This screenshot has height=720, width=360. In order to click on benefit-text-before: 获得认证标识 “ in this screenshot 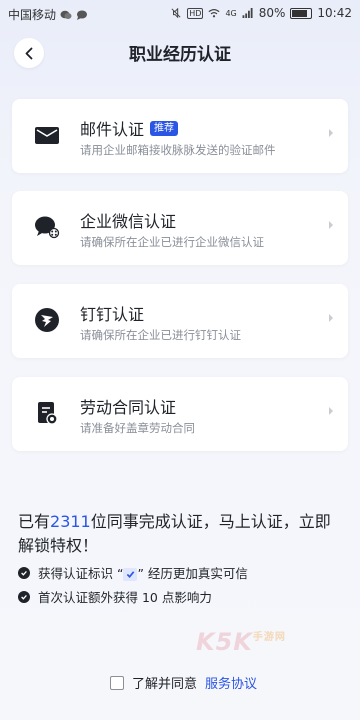, I will do `click(81, 573)`.